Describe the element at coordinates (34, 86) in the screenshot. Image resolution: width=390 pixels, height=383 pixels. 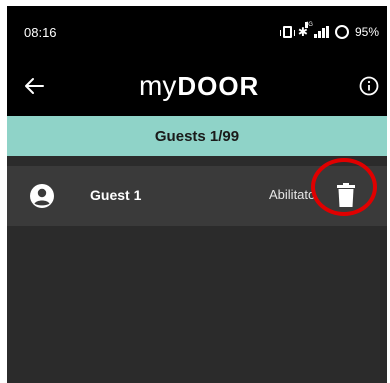
I see `arrow-left-icon` at that location.